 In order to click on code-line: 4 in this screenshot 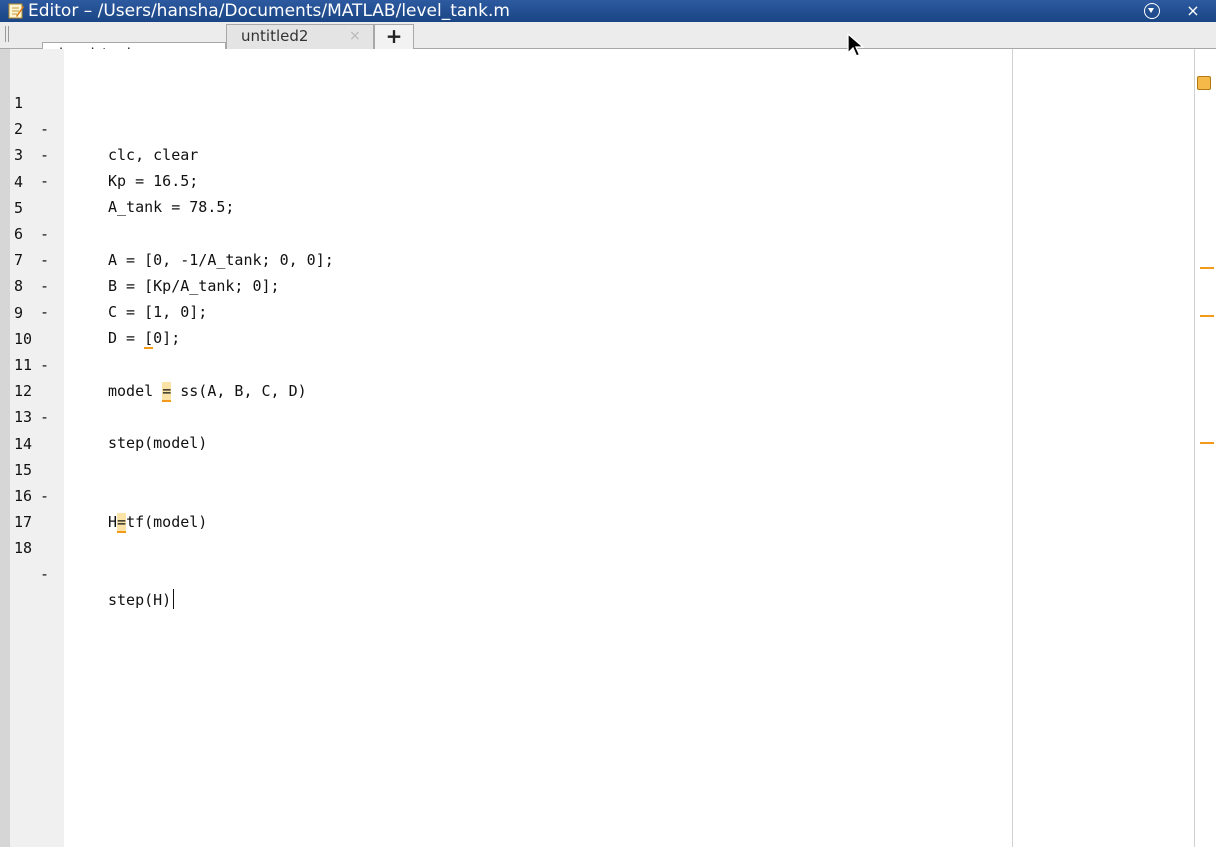, I will do `click(505, 167)`.